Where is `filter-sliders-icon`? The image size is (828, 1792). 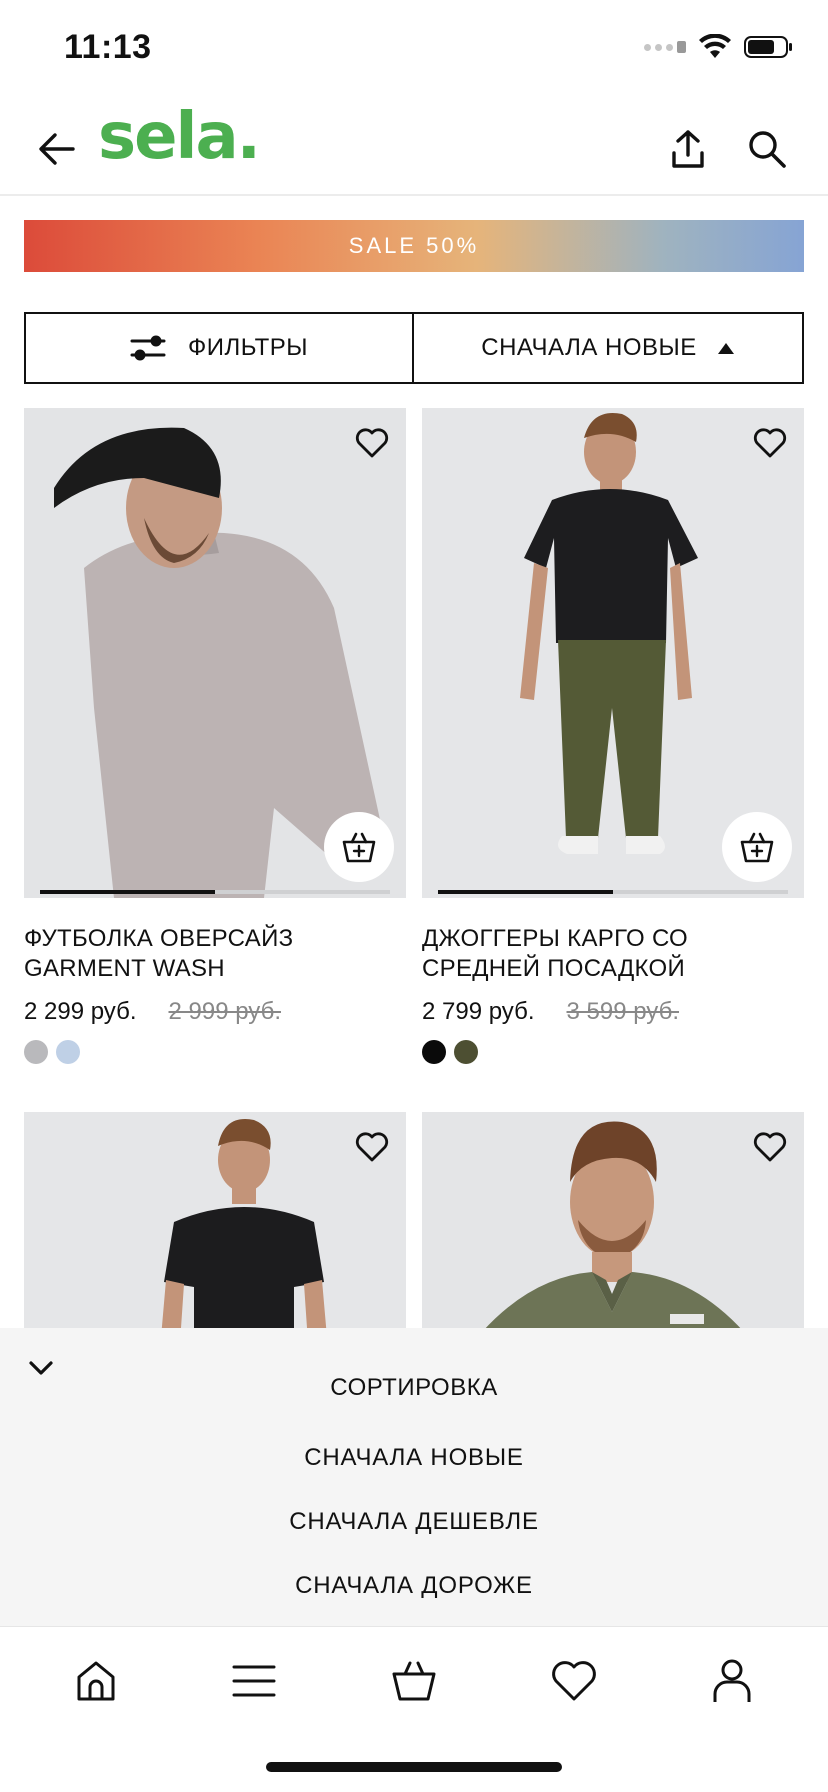
filter-sliders-icon is located at coordinates (148, 348).